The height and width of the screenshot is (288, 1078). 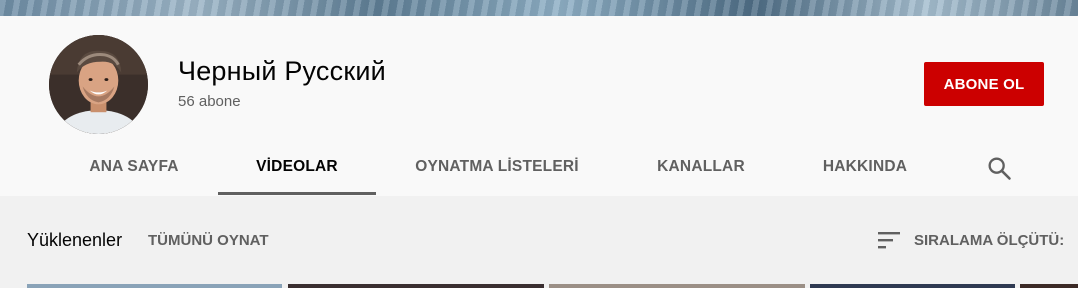 What do you see at coordinates (989, 240) in the screenshot?
I see `sort-by-button: SIRALAMA ÖLÇÜTÜ:` at bounding box center [989, 240].